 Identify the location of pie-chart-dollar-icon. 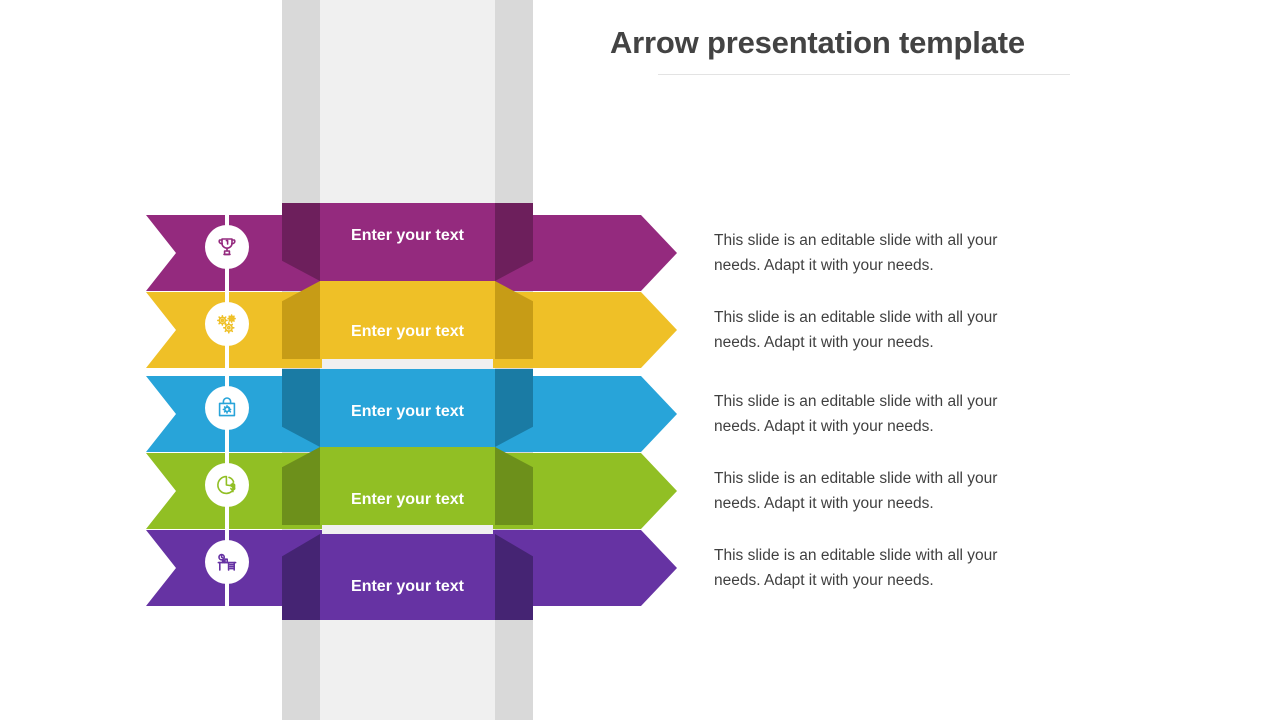
(227, 485).